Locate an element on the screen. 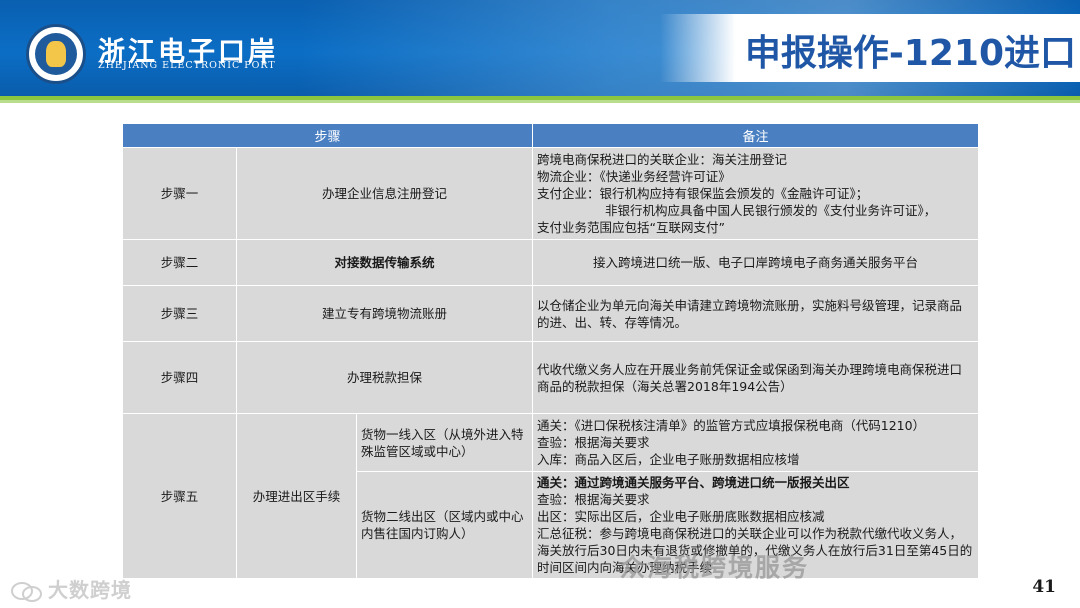  wechat-icon is located at coordinates (26, 591).